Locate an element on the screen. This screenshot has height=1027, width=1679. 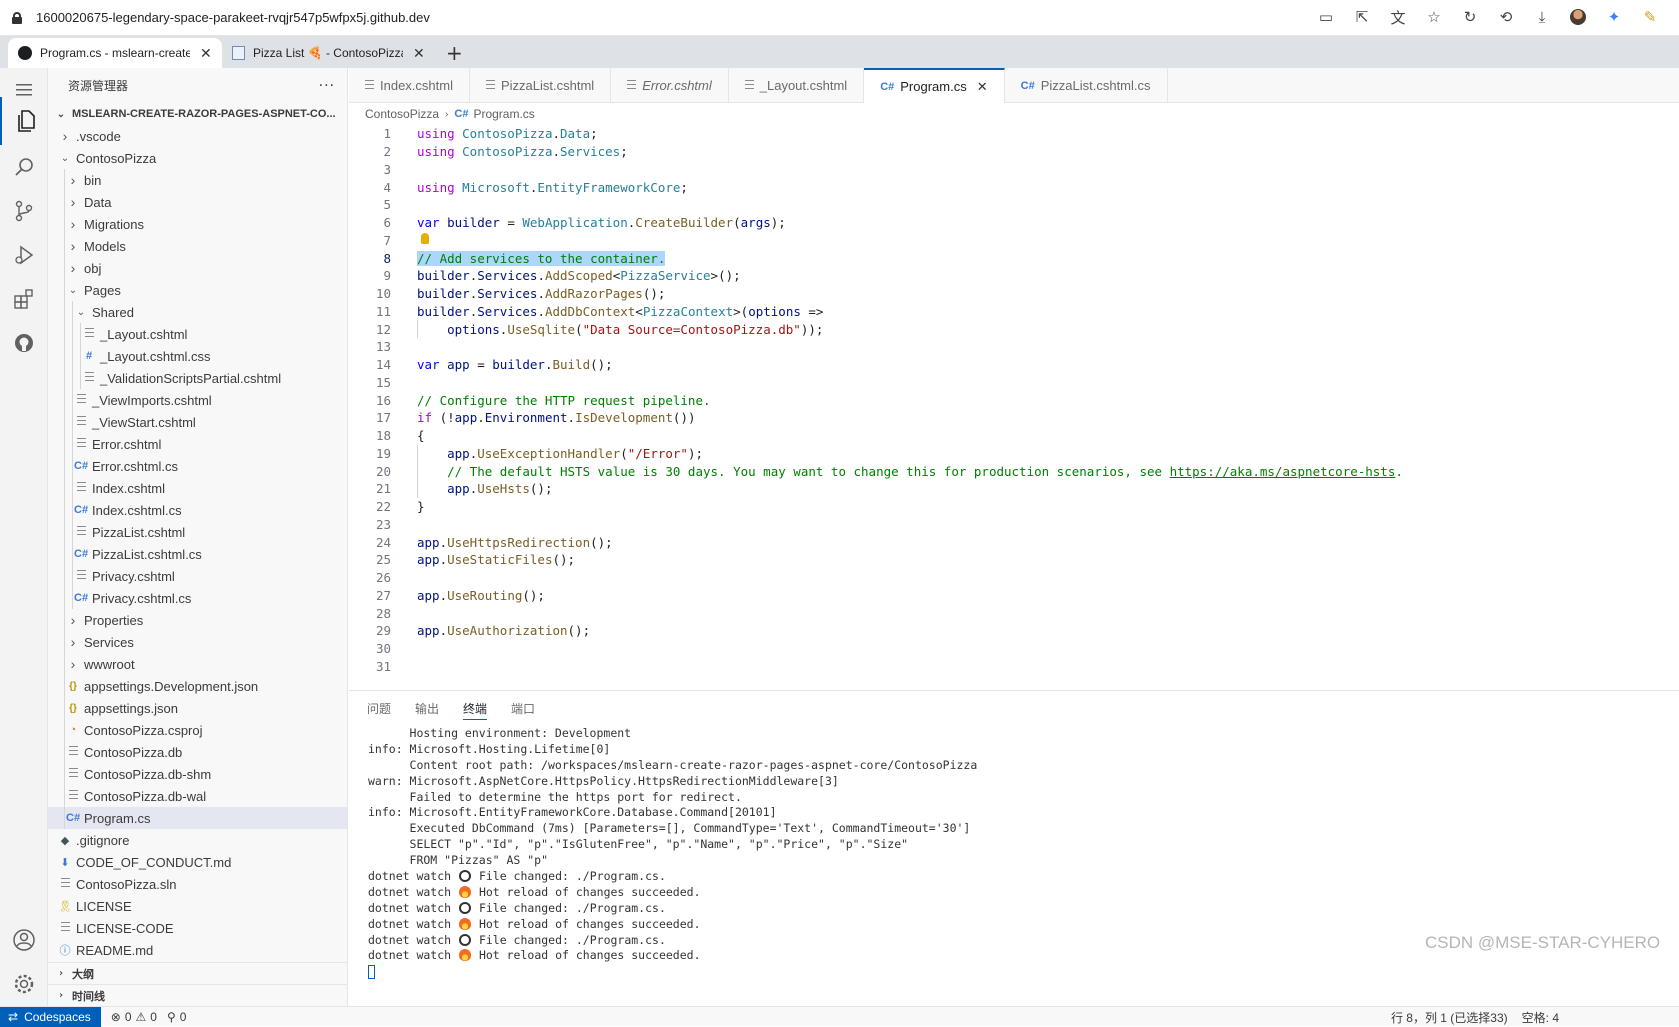
file-item: PizzaList.cshtml is located at coordinates (197, 532).